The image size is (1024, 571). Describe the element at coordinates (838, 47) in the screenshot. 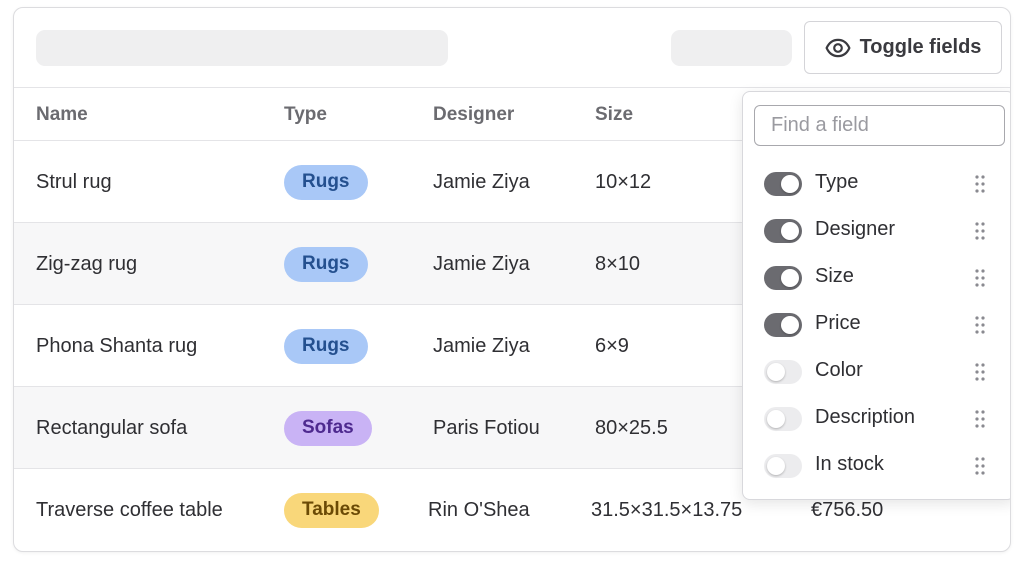

I see `eye-icon` at that location.